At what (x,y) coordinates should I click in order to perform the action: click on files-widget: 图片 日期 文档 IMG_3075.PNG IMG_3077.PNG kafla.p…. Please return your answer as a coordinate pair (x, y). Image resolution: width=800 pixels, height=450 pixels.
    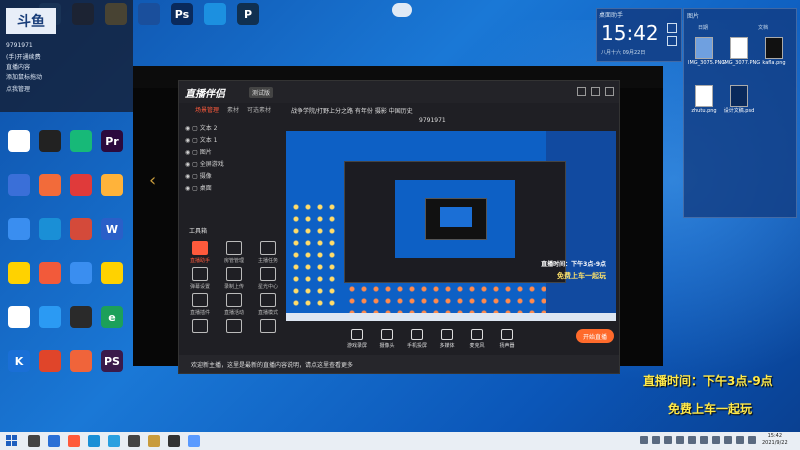
    Looking at the image, I should click on (740, 113).